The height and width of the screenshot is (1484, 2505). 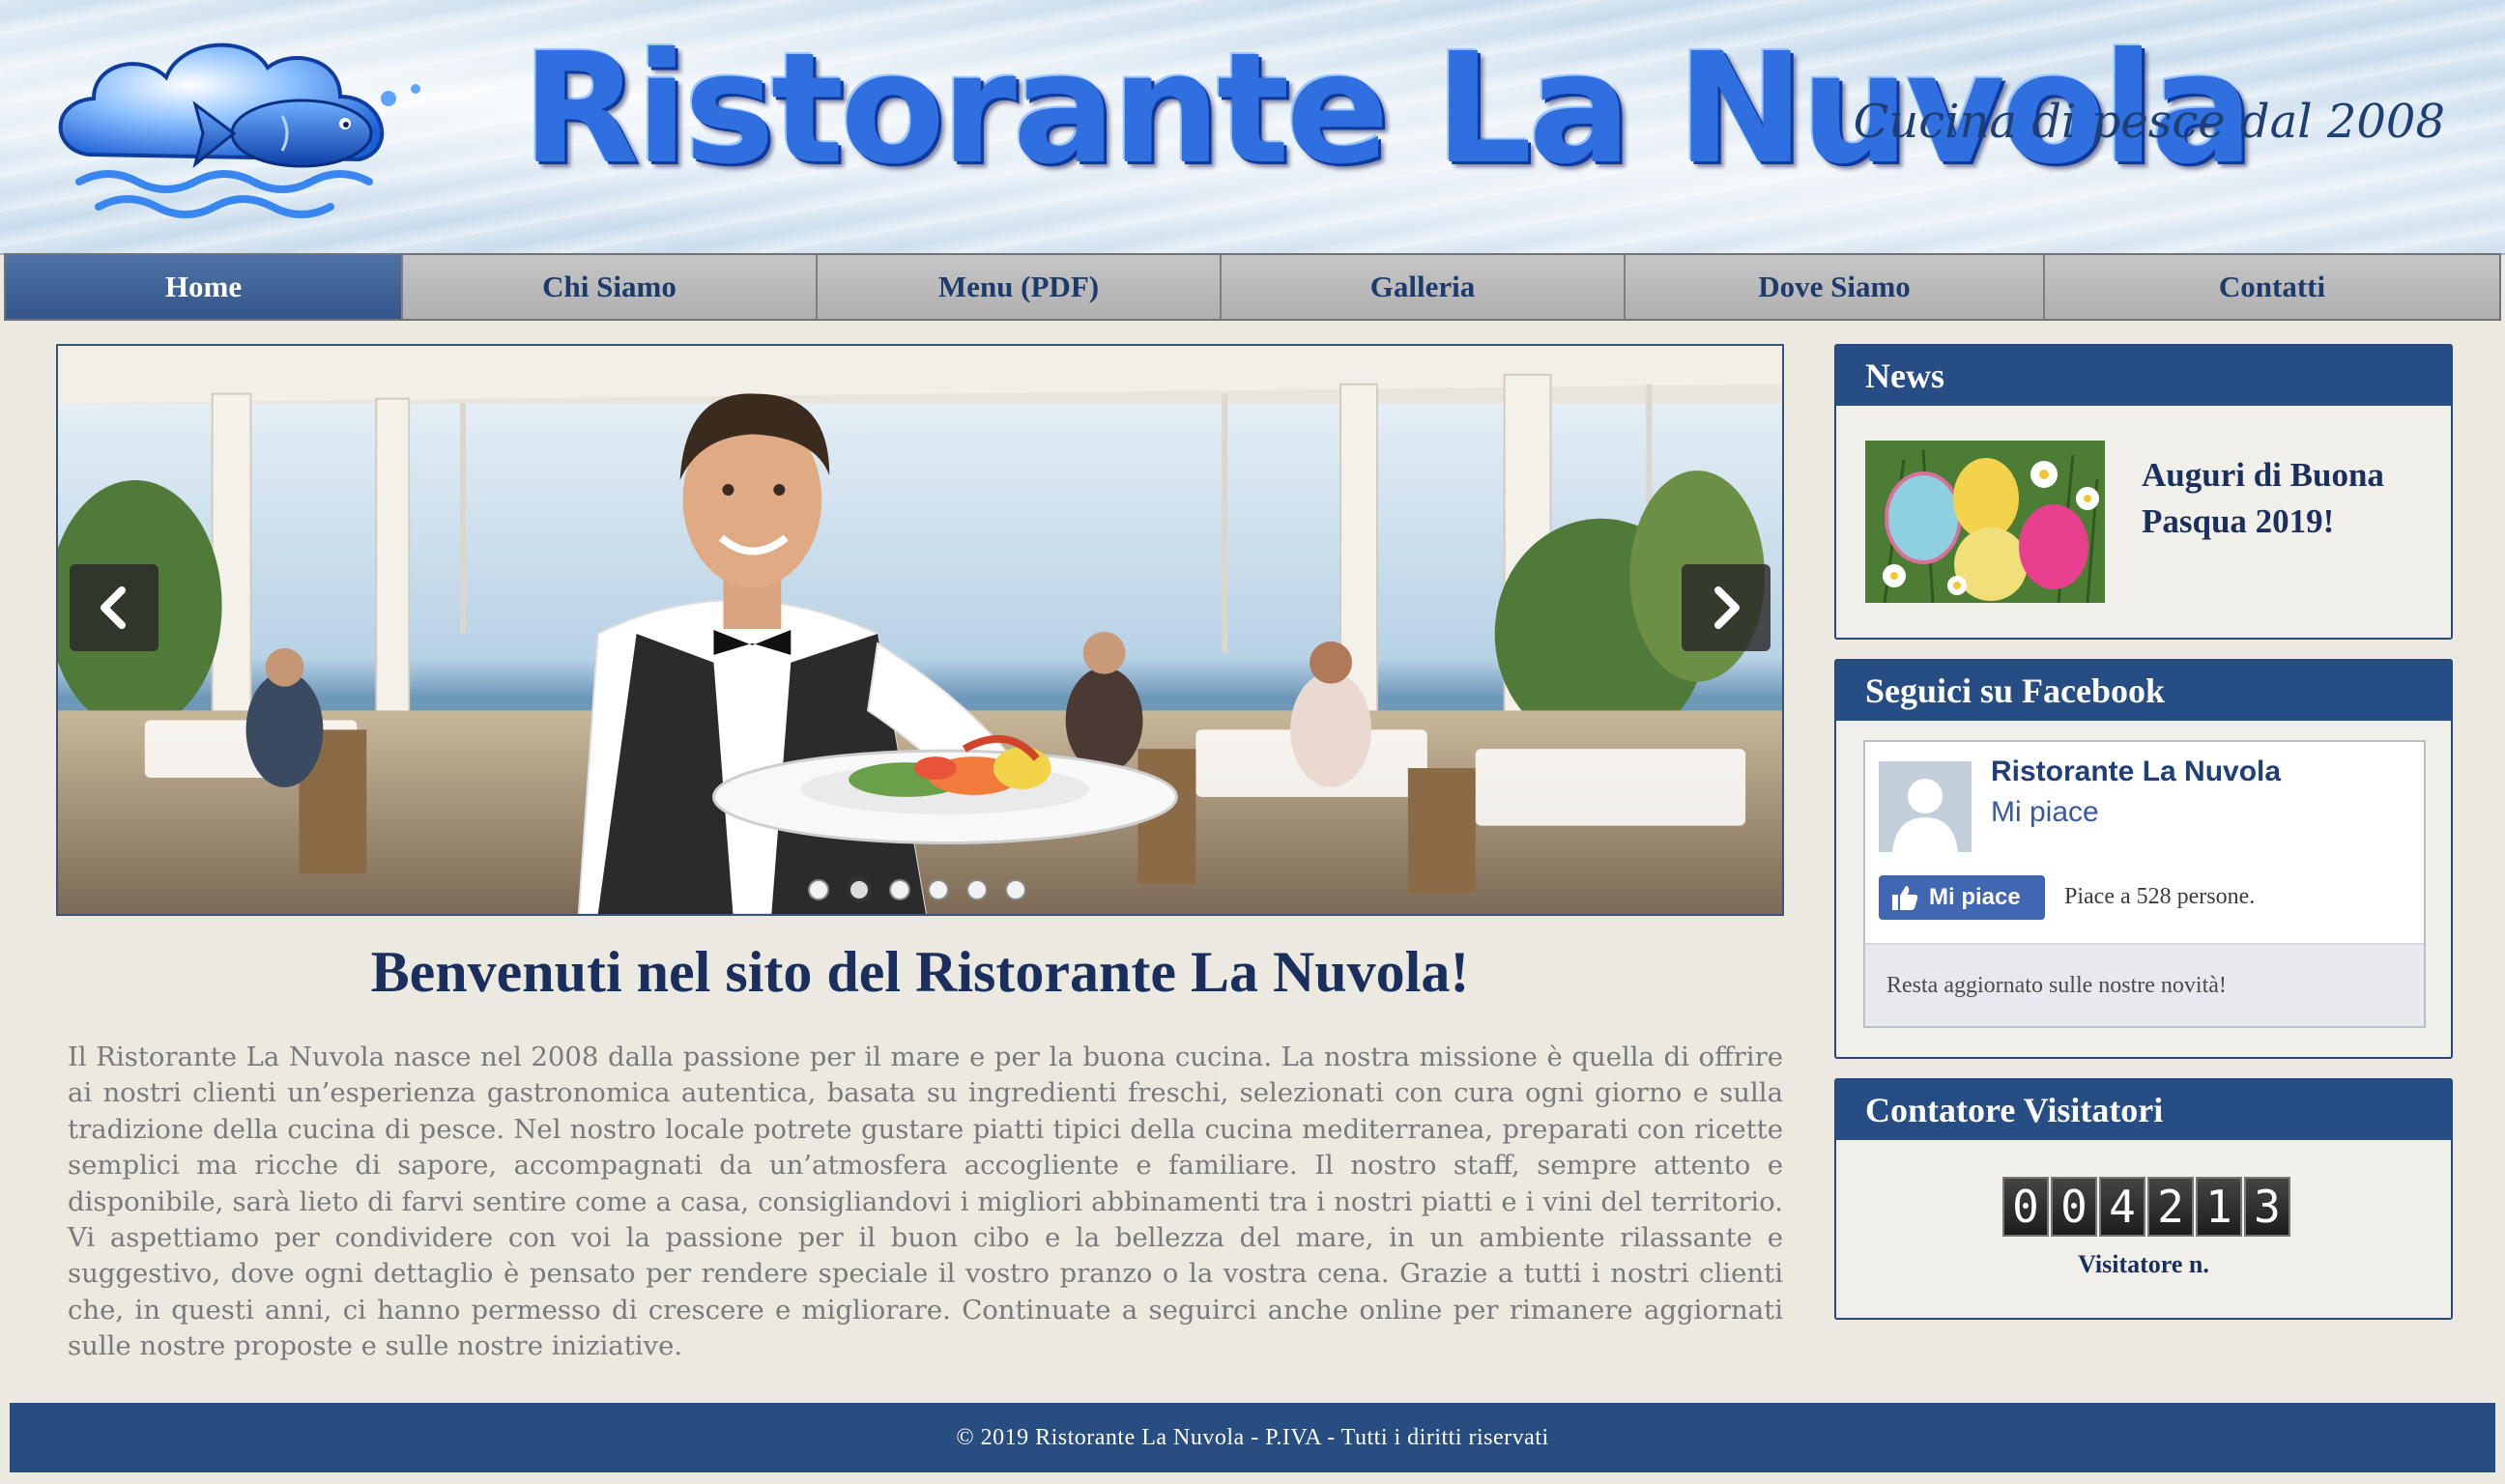 What do you see at coordinates (2272, 287) in the screenshot?
I see `nav-item-contatti: Contatti` at bounding box center [2272, 287].